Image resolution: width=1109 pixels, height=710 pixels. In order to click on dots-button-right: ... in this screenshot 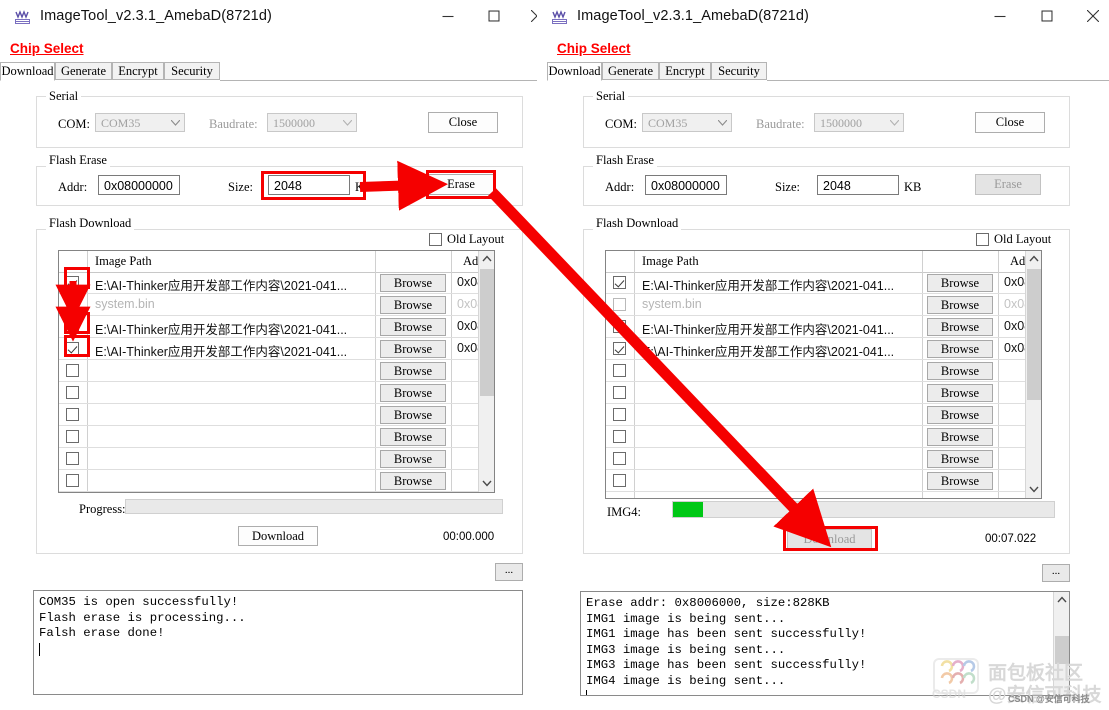, I will do `click(1056, 573)`.